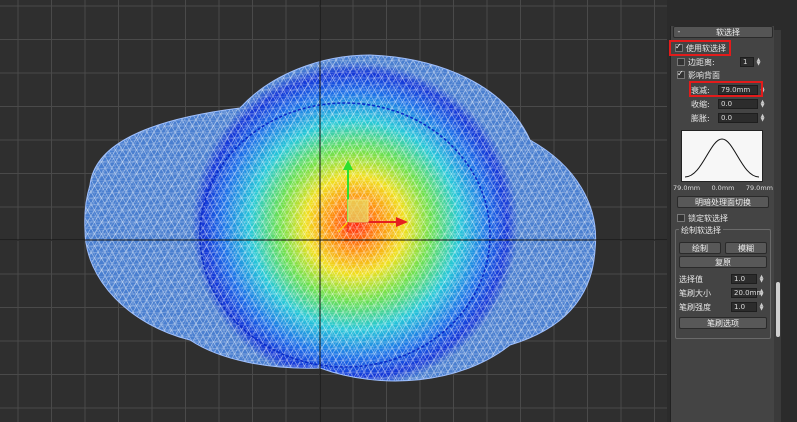 The width and height of the screenshot is (797, 422). What do you see at coordinates (723, 323) in the screenshot?
I see `brush-options-button: 笔刷选项` at bounding box center [723, 323].